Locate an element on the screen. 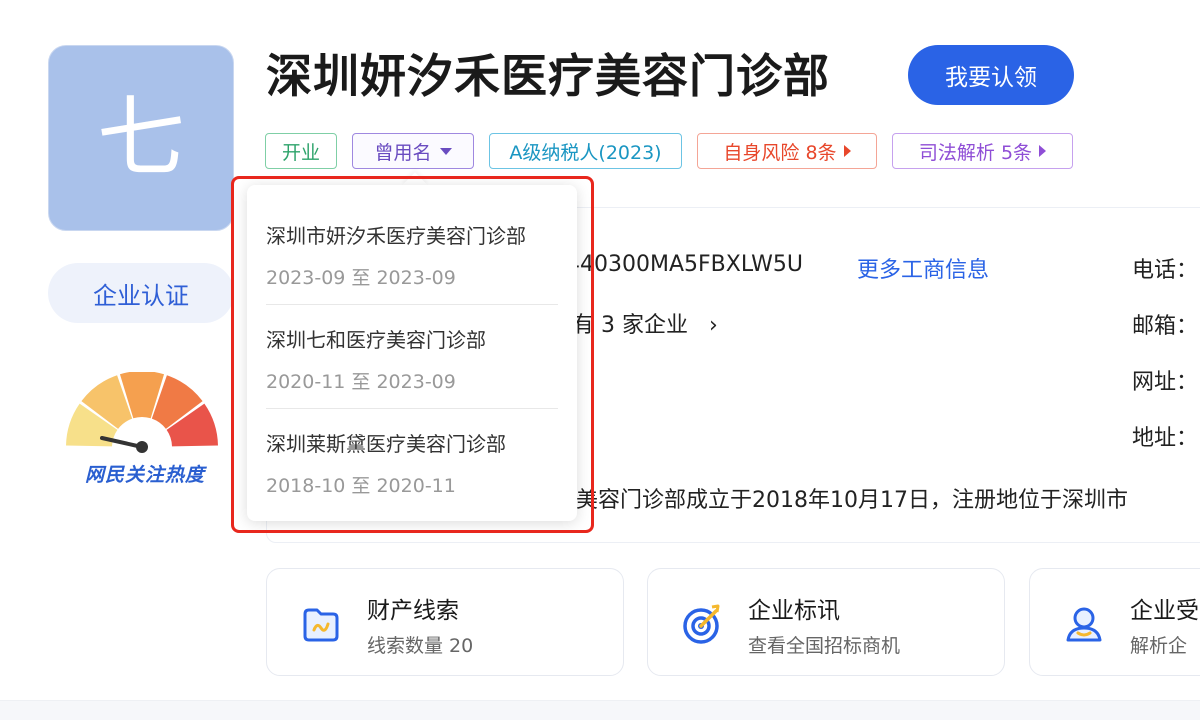 The height and width of the screenshot is (720, 1200). address-label: 地址： is located at coordinates (1165, 438).